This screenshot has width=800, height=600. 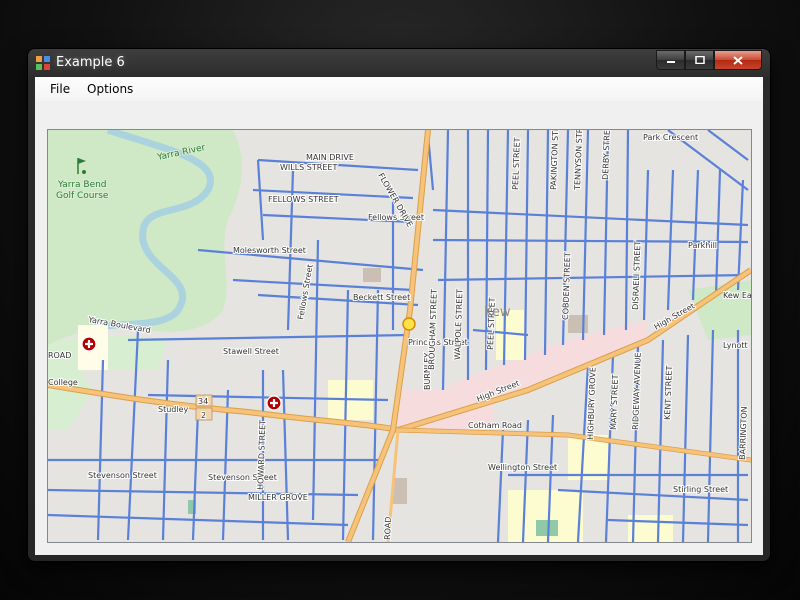 I want to click on close-icon, so click(x=738, y=60).